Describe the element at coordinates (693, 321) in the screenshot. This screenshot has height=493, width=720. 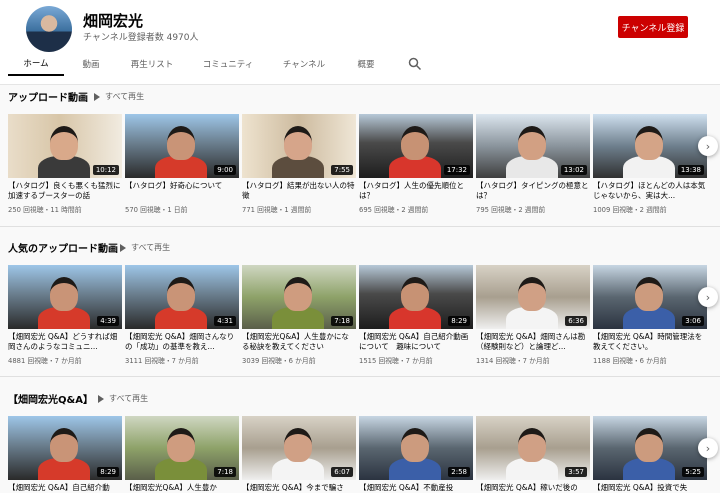
I see `video-duration: 3:06` at that location.